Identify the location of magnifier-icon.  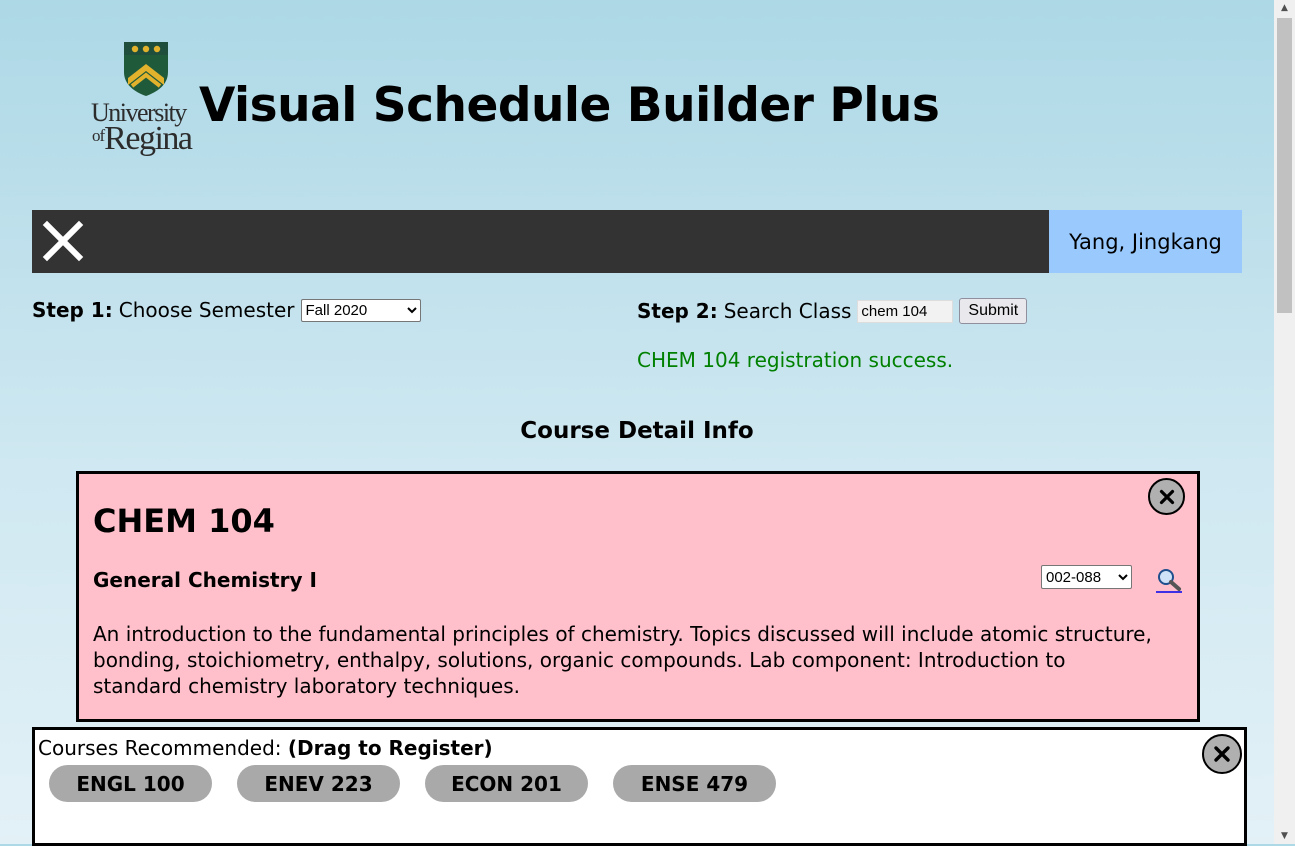
(1169, 580).